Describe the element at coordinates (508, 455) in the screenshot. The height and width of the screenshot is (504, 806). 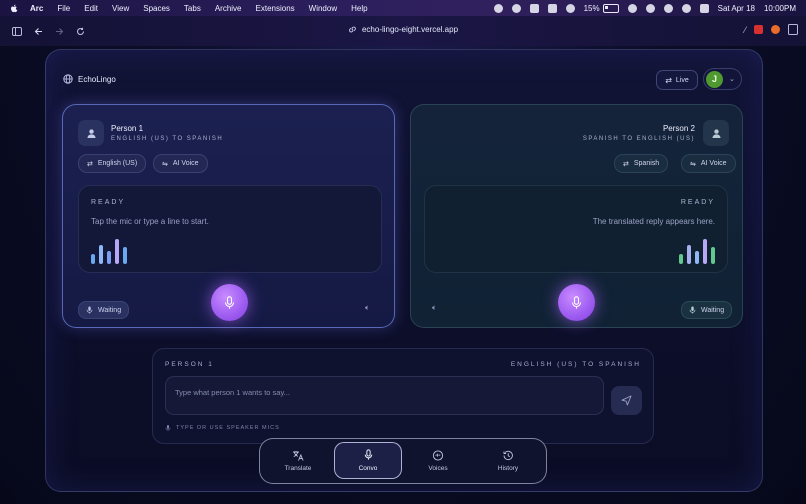
I see `history-icon` at that location.